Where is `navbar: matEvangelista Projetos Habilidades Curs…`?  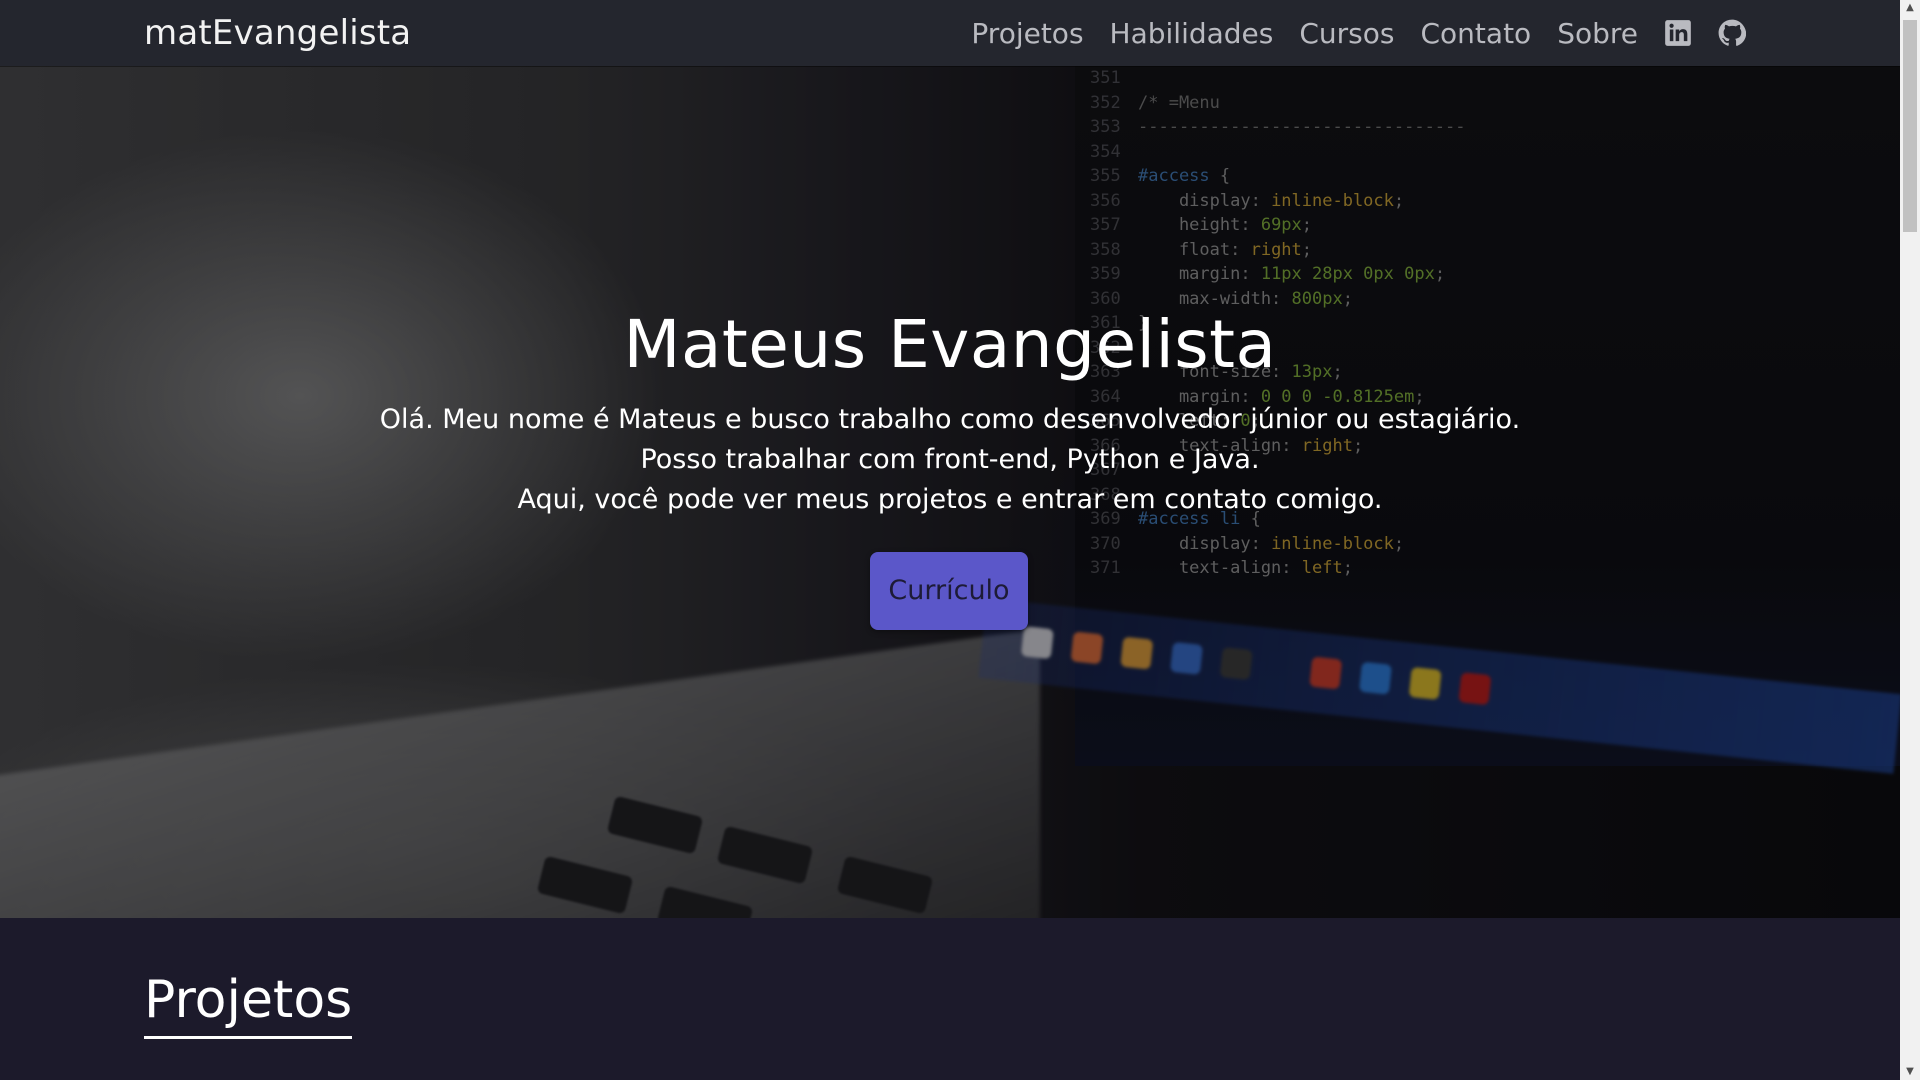 navbar: matEvangelista Projetos Habilidades Curs… is located at coordinates (950, 33).